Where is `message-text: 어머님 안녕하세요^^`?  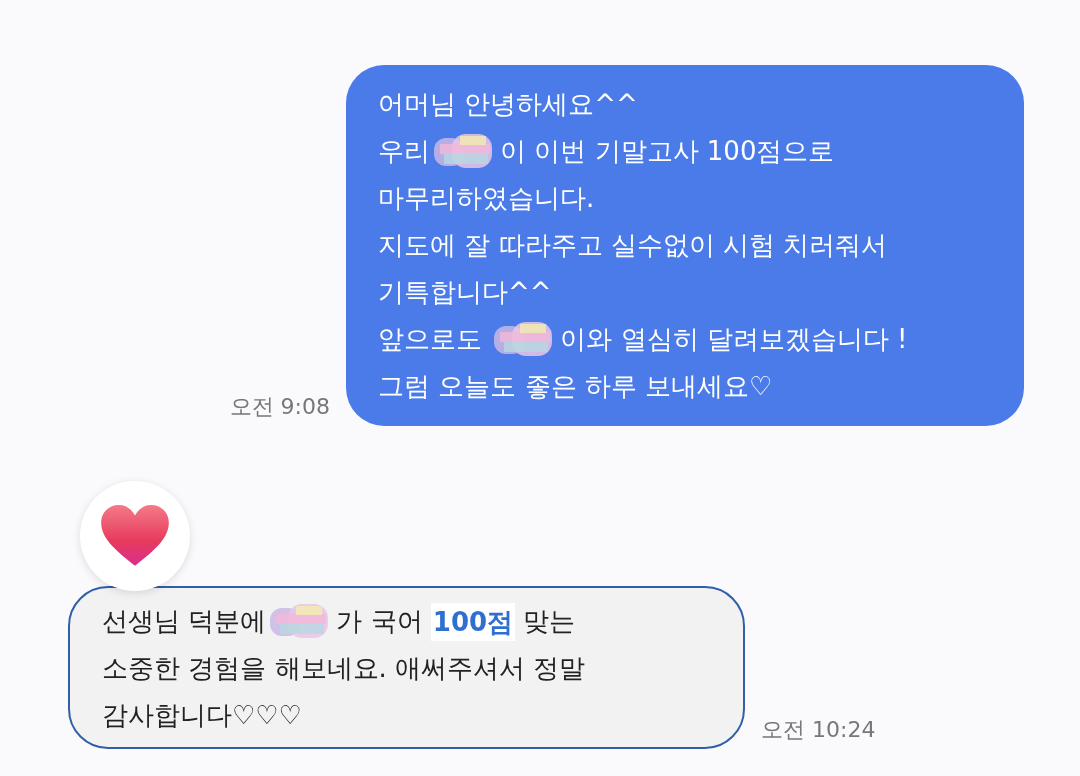 message-text: 어머님 안녕하세요^^ is located at coordinates (508, 104).